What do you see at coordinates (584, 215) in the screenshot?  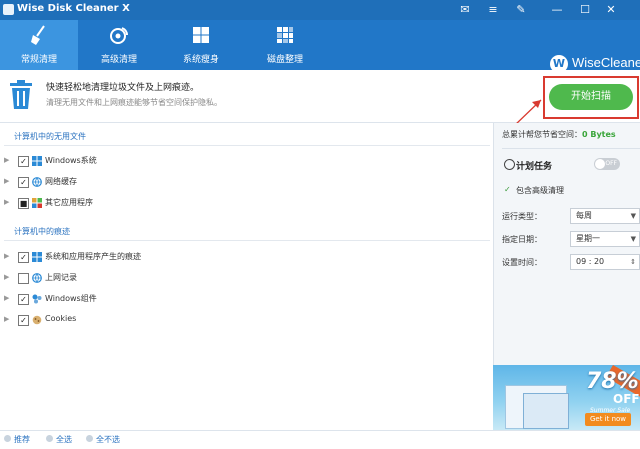 I see `run-type-value: 每周` at bounding box center [584, 215].